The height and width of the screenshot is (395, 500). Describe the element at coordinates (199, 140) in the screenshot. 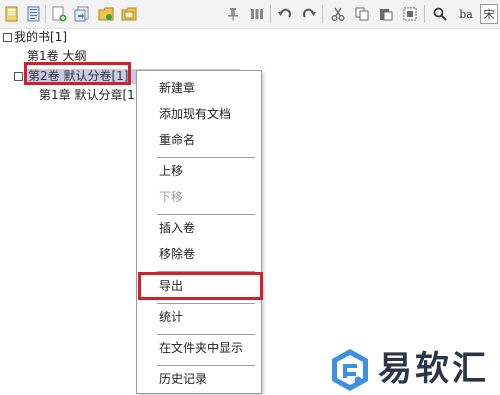

I see `menu-item-rename: 重命名` at that location.